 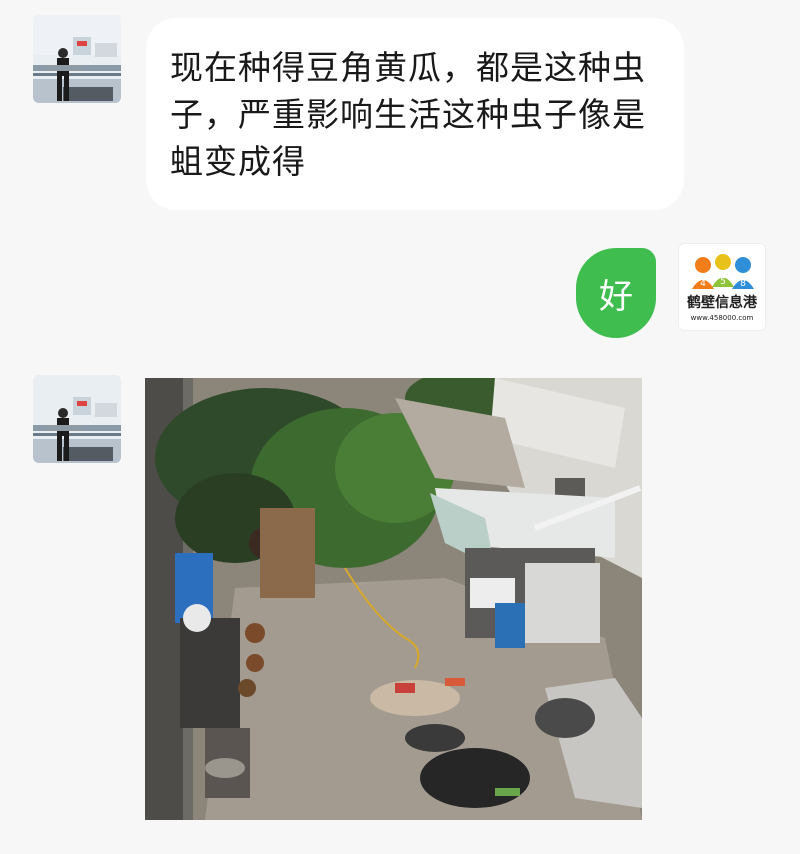 What do you see at coordinates (408, 114) in the screenshot?
I see `message-text: 现在种得豆角黄瓜，都是这种虫子，严重影响生活这种虫子像是蛆变成得` at bounding box center [408, 114].